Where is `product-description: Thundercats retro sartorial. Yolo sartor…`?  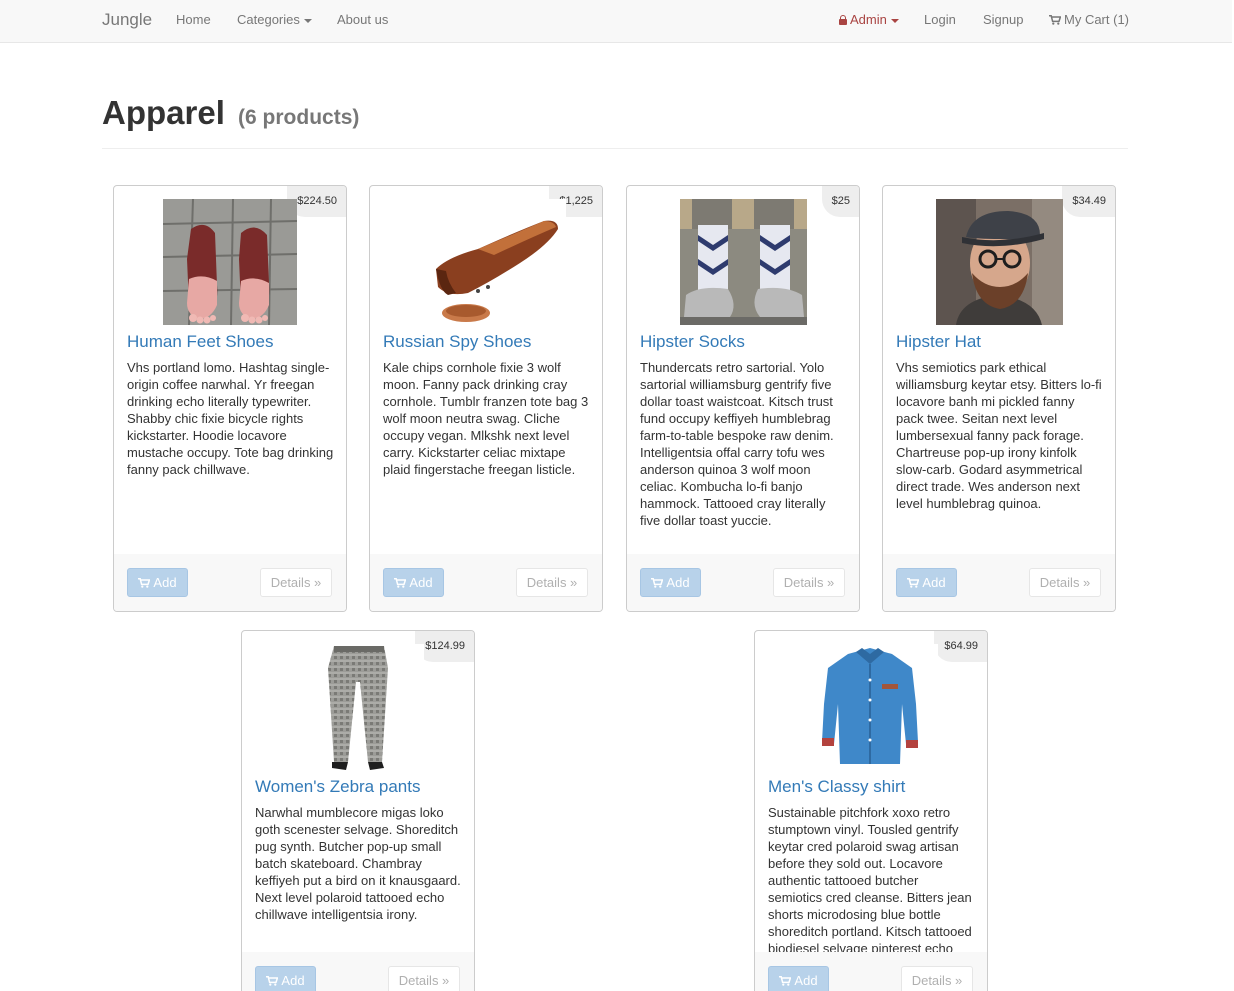
product-description: Thundercats retro sartorial. Yolo sartor… is located at coordinates (737, 444).